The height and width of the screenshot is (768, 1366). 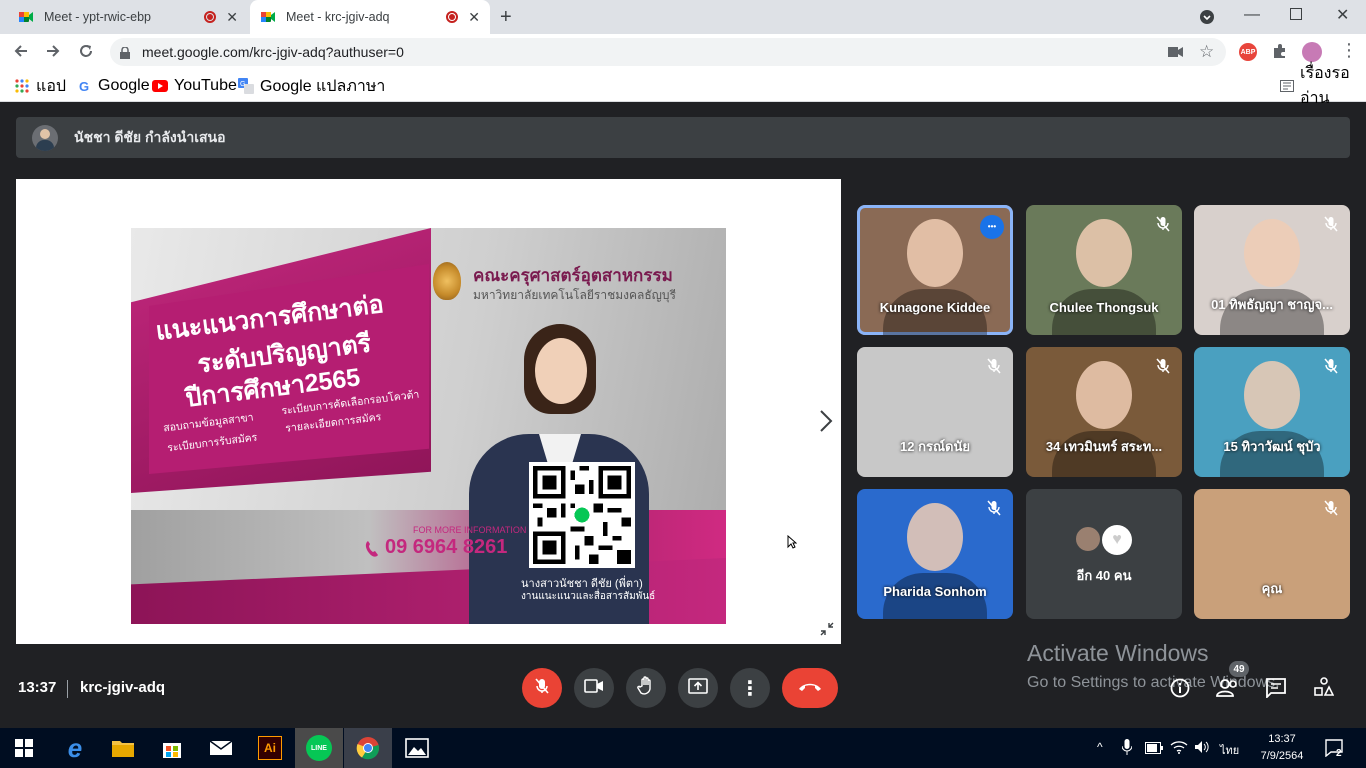 What do you see at coordinates (128, 17) in the screenshot?
I see `tab-meet-1: Meet - ypt-rwic-ebp ✕` at bounding box center [128, 17].